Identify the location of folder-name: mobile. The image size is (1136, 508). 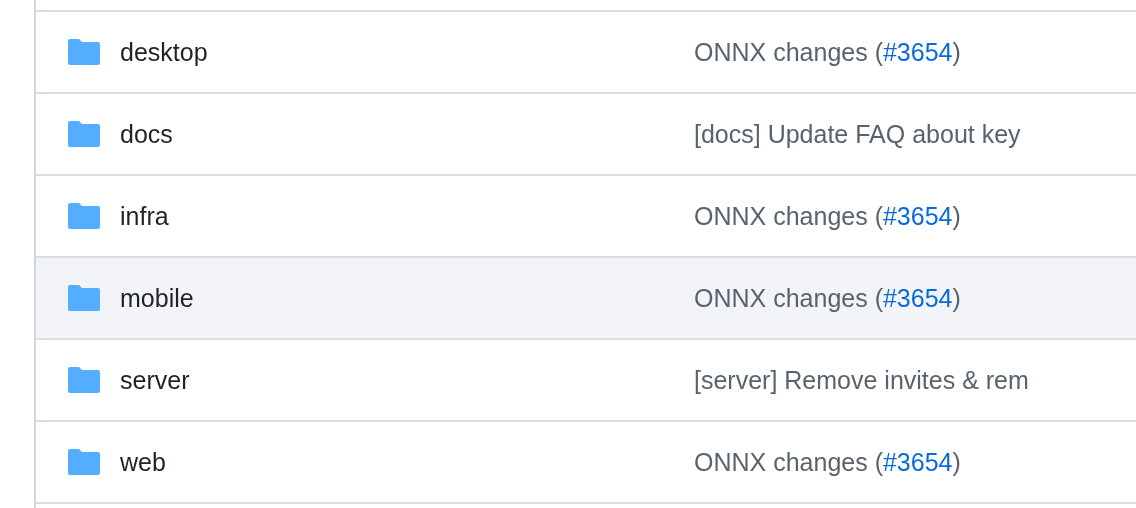
(407, 298).